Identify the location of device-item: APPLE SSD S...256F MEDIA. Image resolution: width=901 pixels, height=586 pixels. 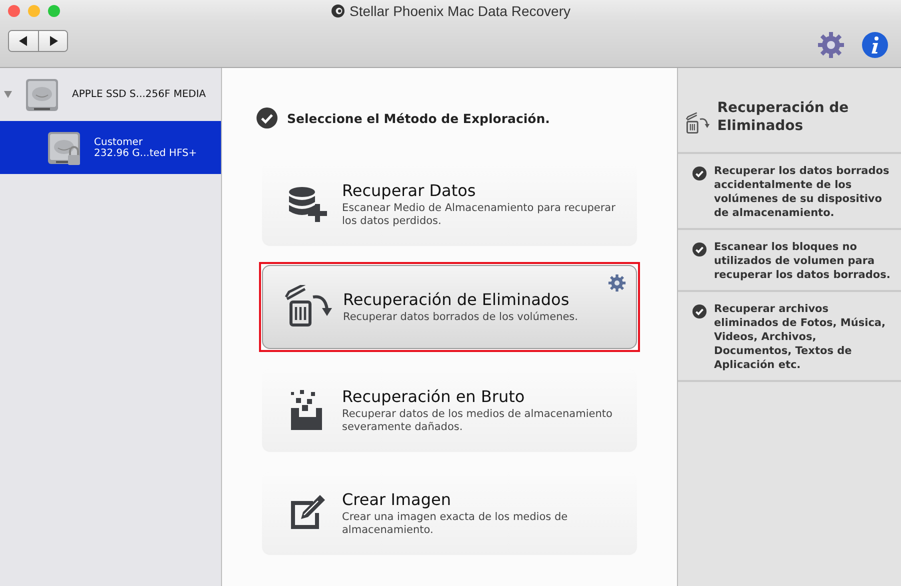
(110, 94).